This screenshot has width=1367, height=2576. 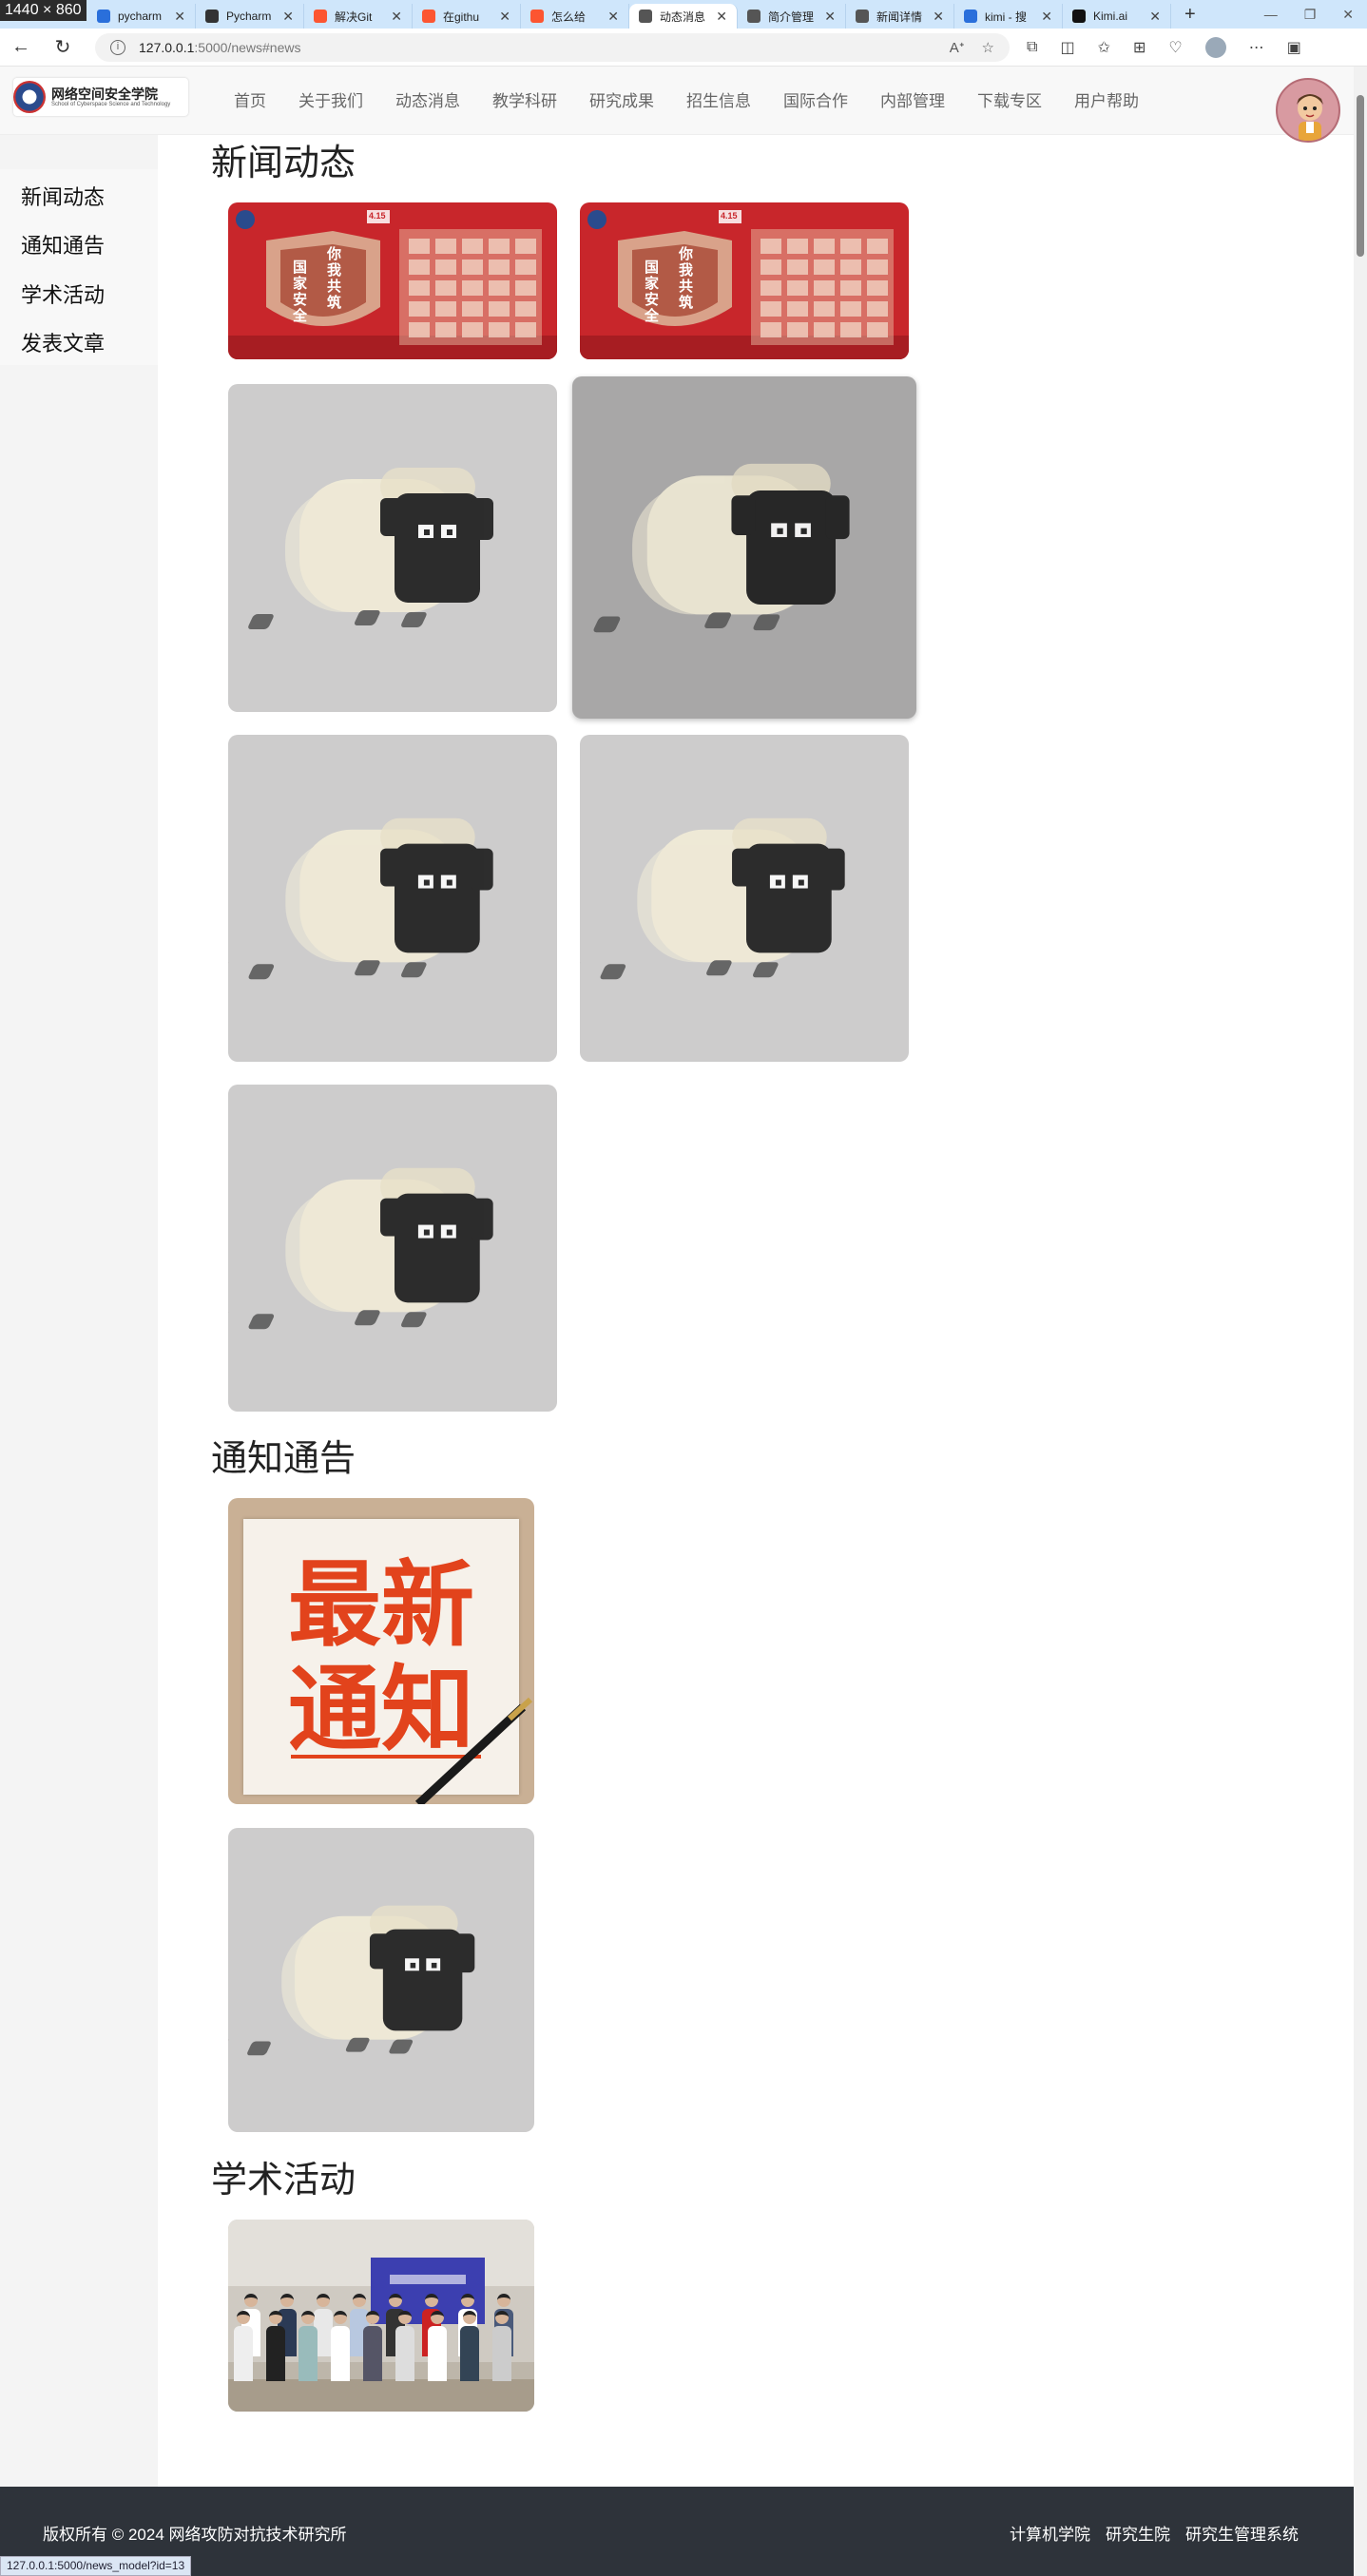 What do you see at coordinates (21, 47) in the screenshot?
I see `back-icon: ←` at bounding box center [21, 47].